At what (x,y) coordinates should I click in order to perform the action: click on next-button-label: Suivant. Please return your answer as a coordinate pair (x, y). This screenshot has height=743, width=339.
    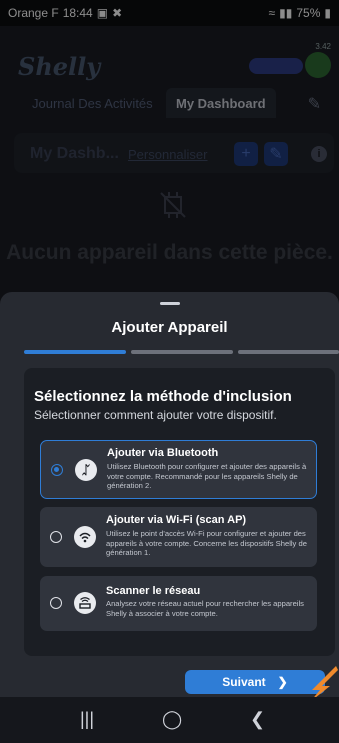
    Looking at the image, I should click on (244, 682).